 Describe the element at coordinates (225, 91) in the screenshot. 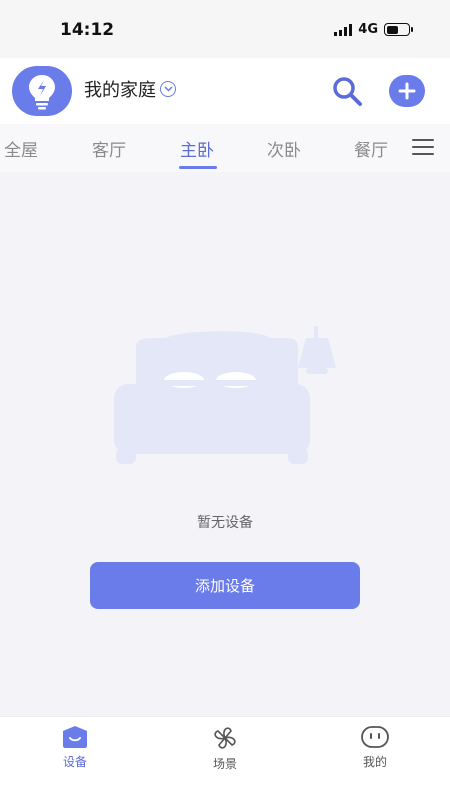

I see `app-header: 我的家庭` at that location.